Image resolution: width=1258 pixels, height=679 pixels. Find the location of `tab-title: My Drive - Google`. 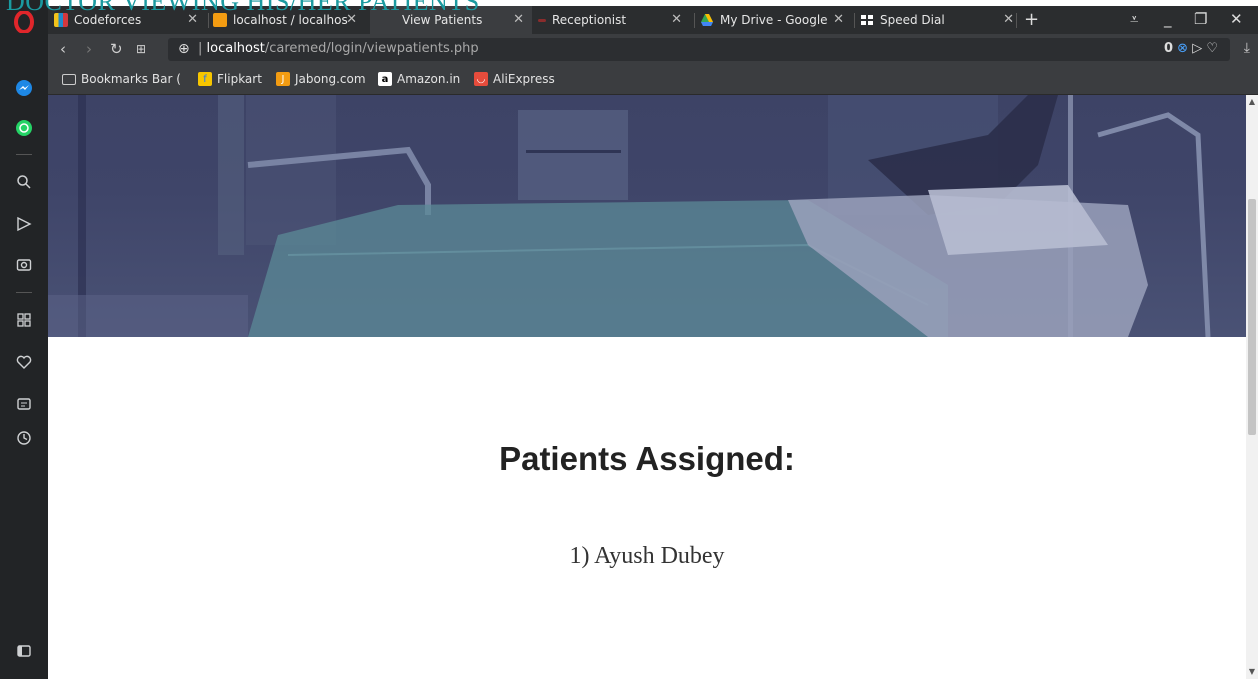

tab-title: My Drive - Google is located at coordinates (774, 20).